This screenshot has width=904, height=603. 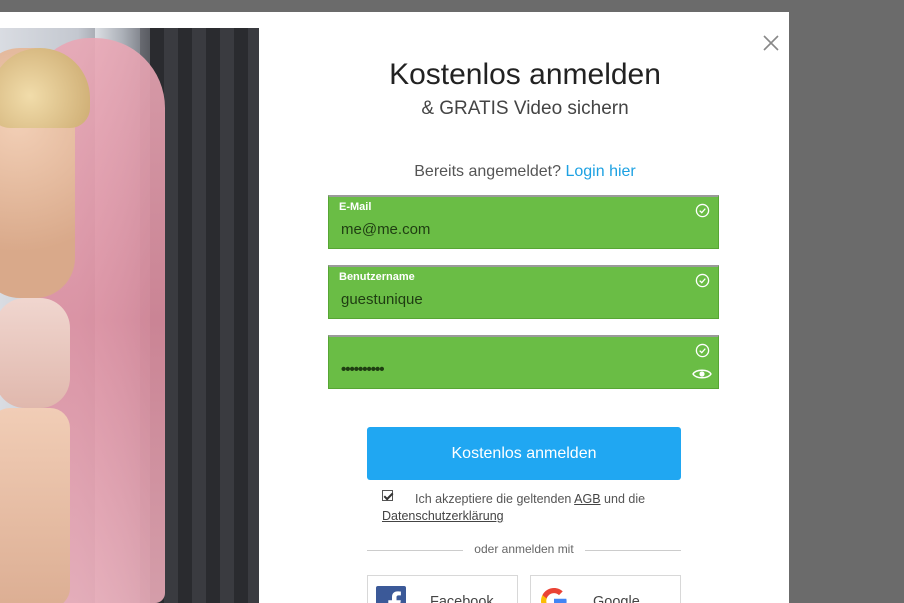 I want to click on terms-text-line2: Datenschutzerklärung, so click(x=443, y=516).